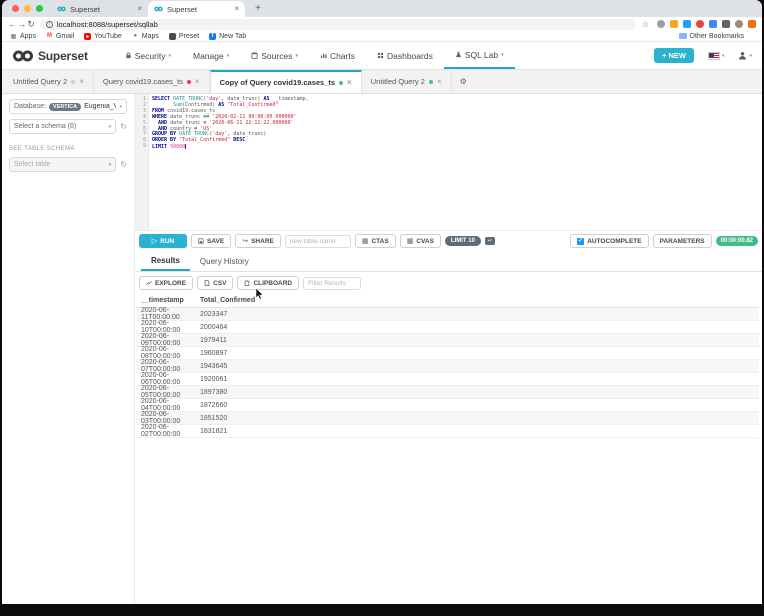 The height and width of the screenshot is (616, 764). What do you see at coordinates (161, 340) in the screenshot?
I see `cell-timestamp: 2020-06-09T00:00:00` at bounding box center [161, 340].